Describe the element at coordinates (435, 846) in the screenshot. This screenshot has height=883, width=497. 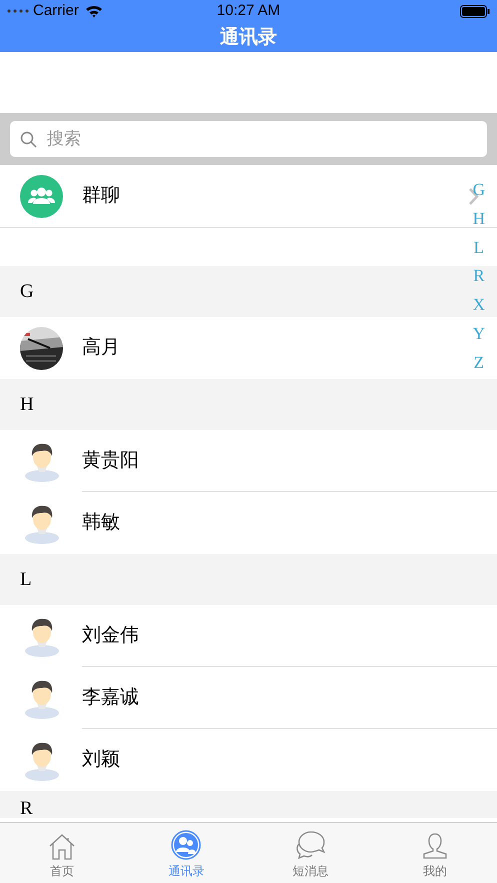
I see `person-icon` at that location.